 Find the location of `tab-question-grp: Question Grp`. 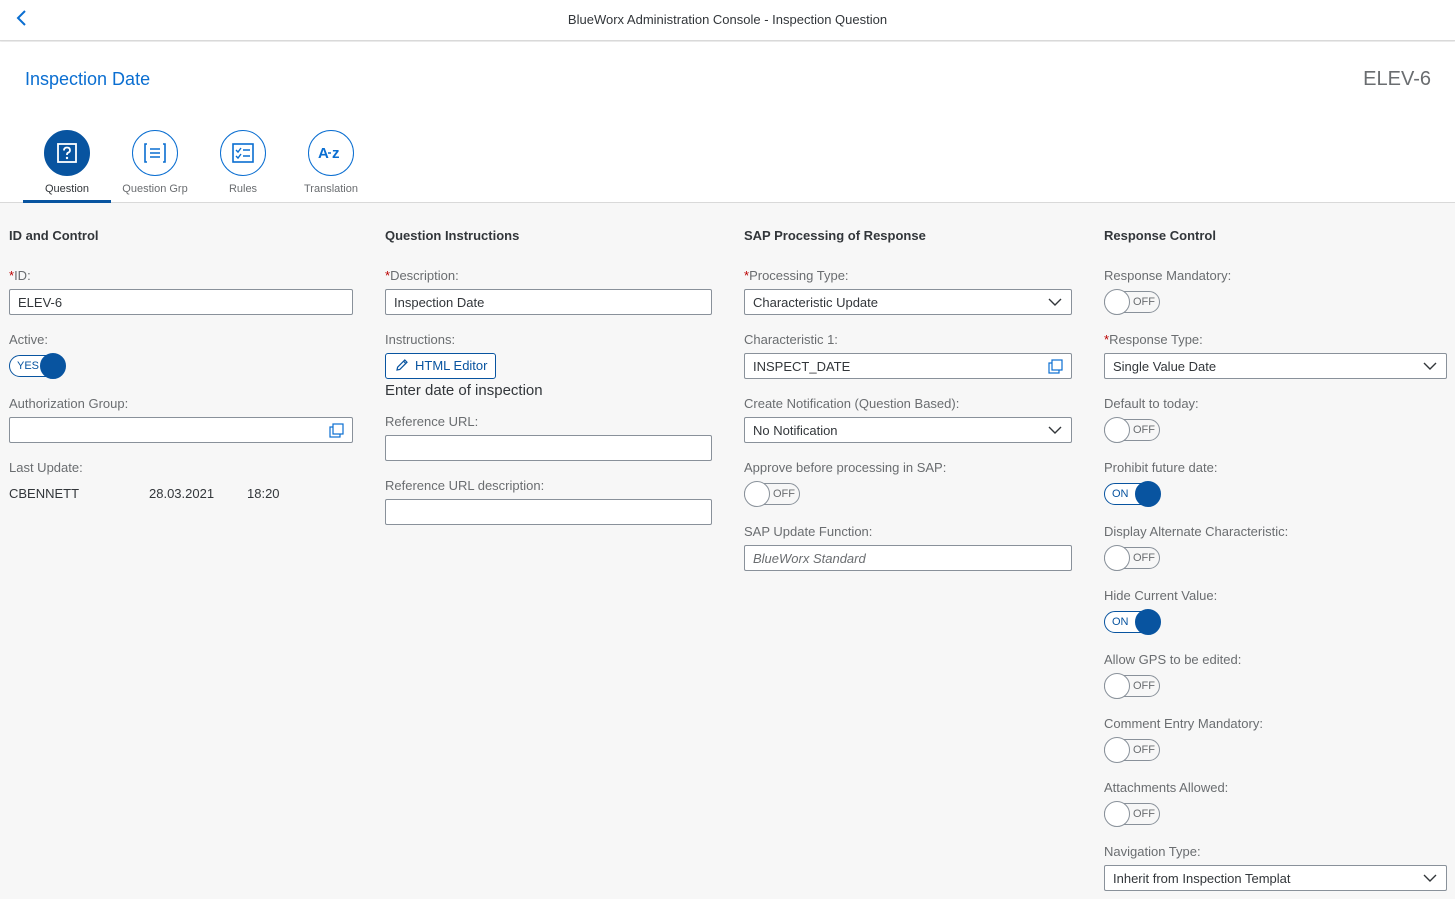

tab-question-grp: Question Grp is located at coordinates (155, 166).